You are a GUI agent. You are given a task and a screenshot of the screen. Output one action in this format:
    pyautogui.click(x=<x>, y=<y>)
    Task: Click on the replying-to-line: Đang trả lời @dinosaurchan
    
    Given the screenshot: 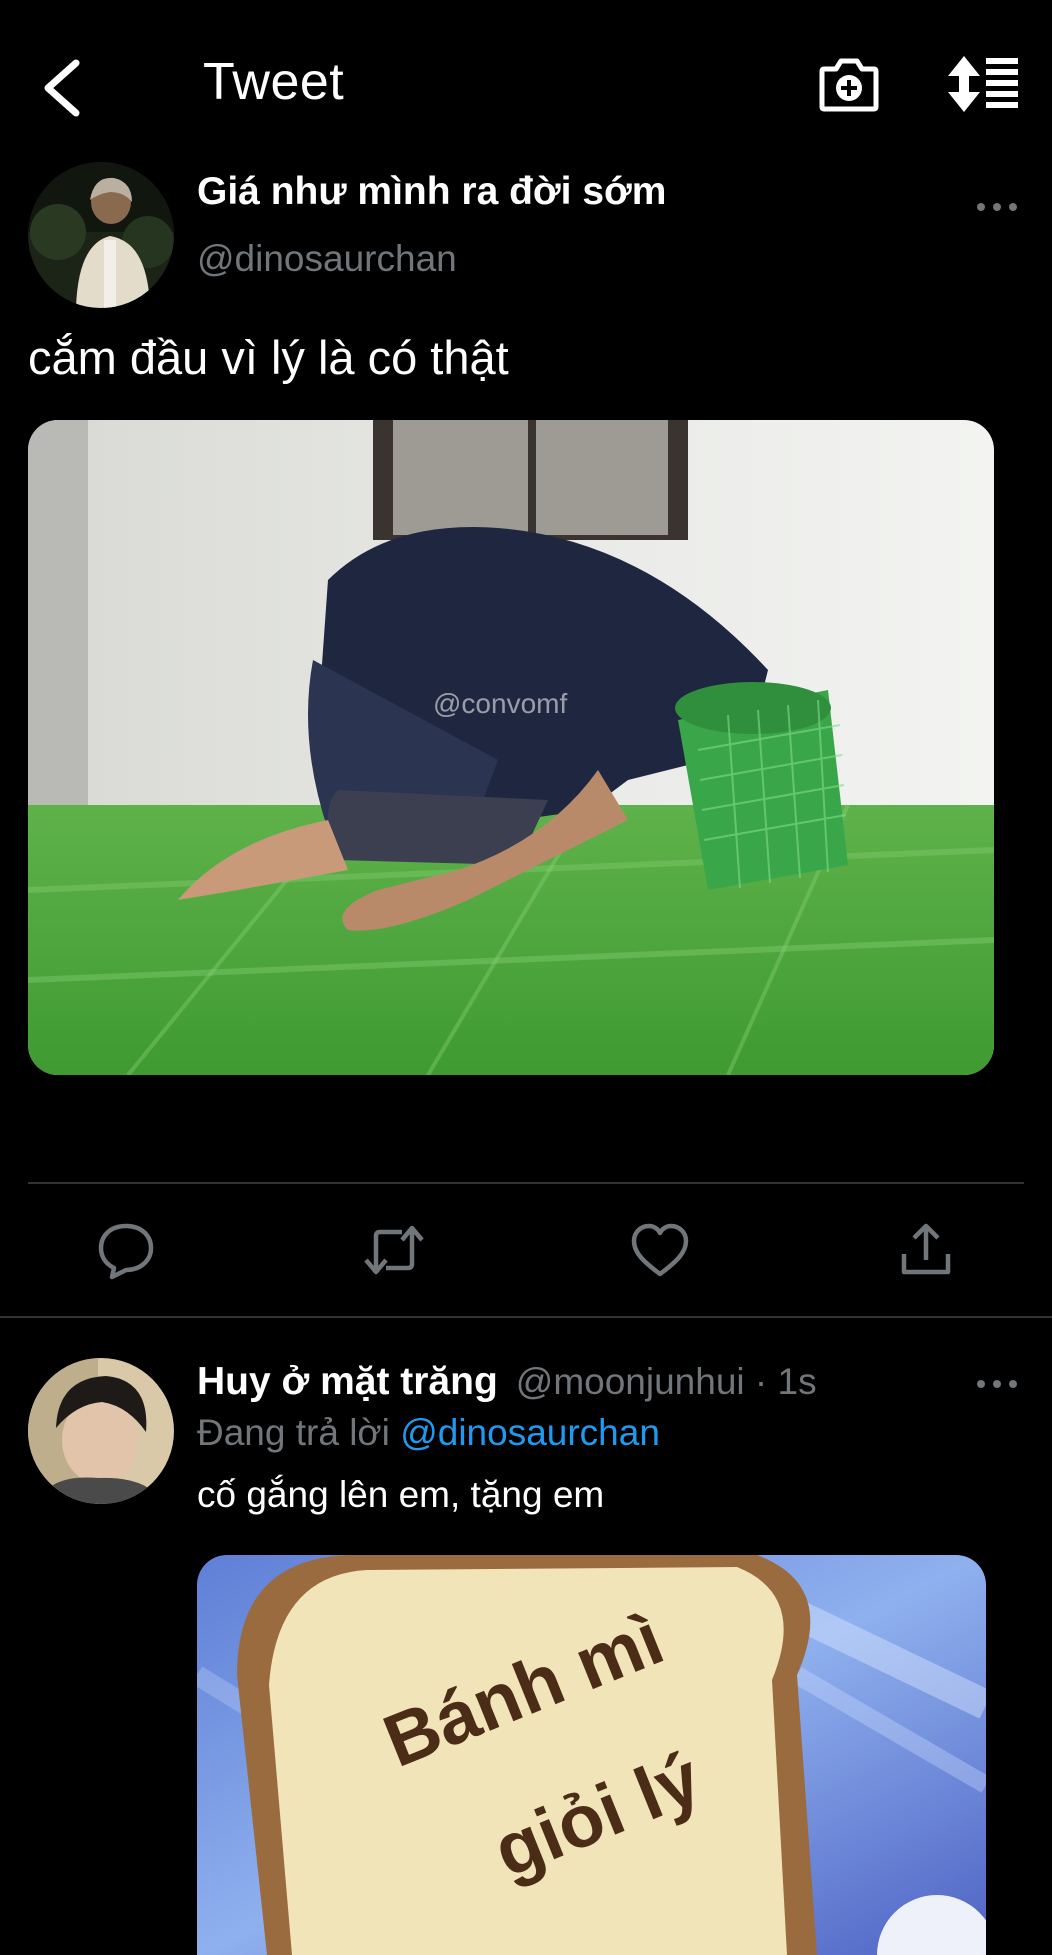 What is the action you would take?
    pyautogui.click(x=428, y=1433)
    